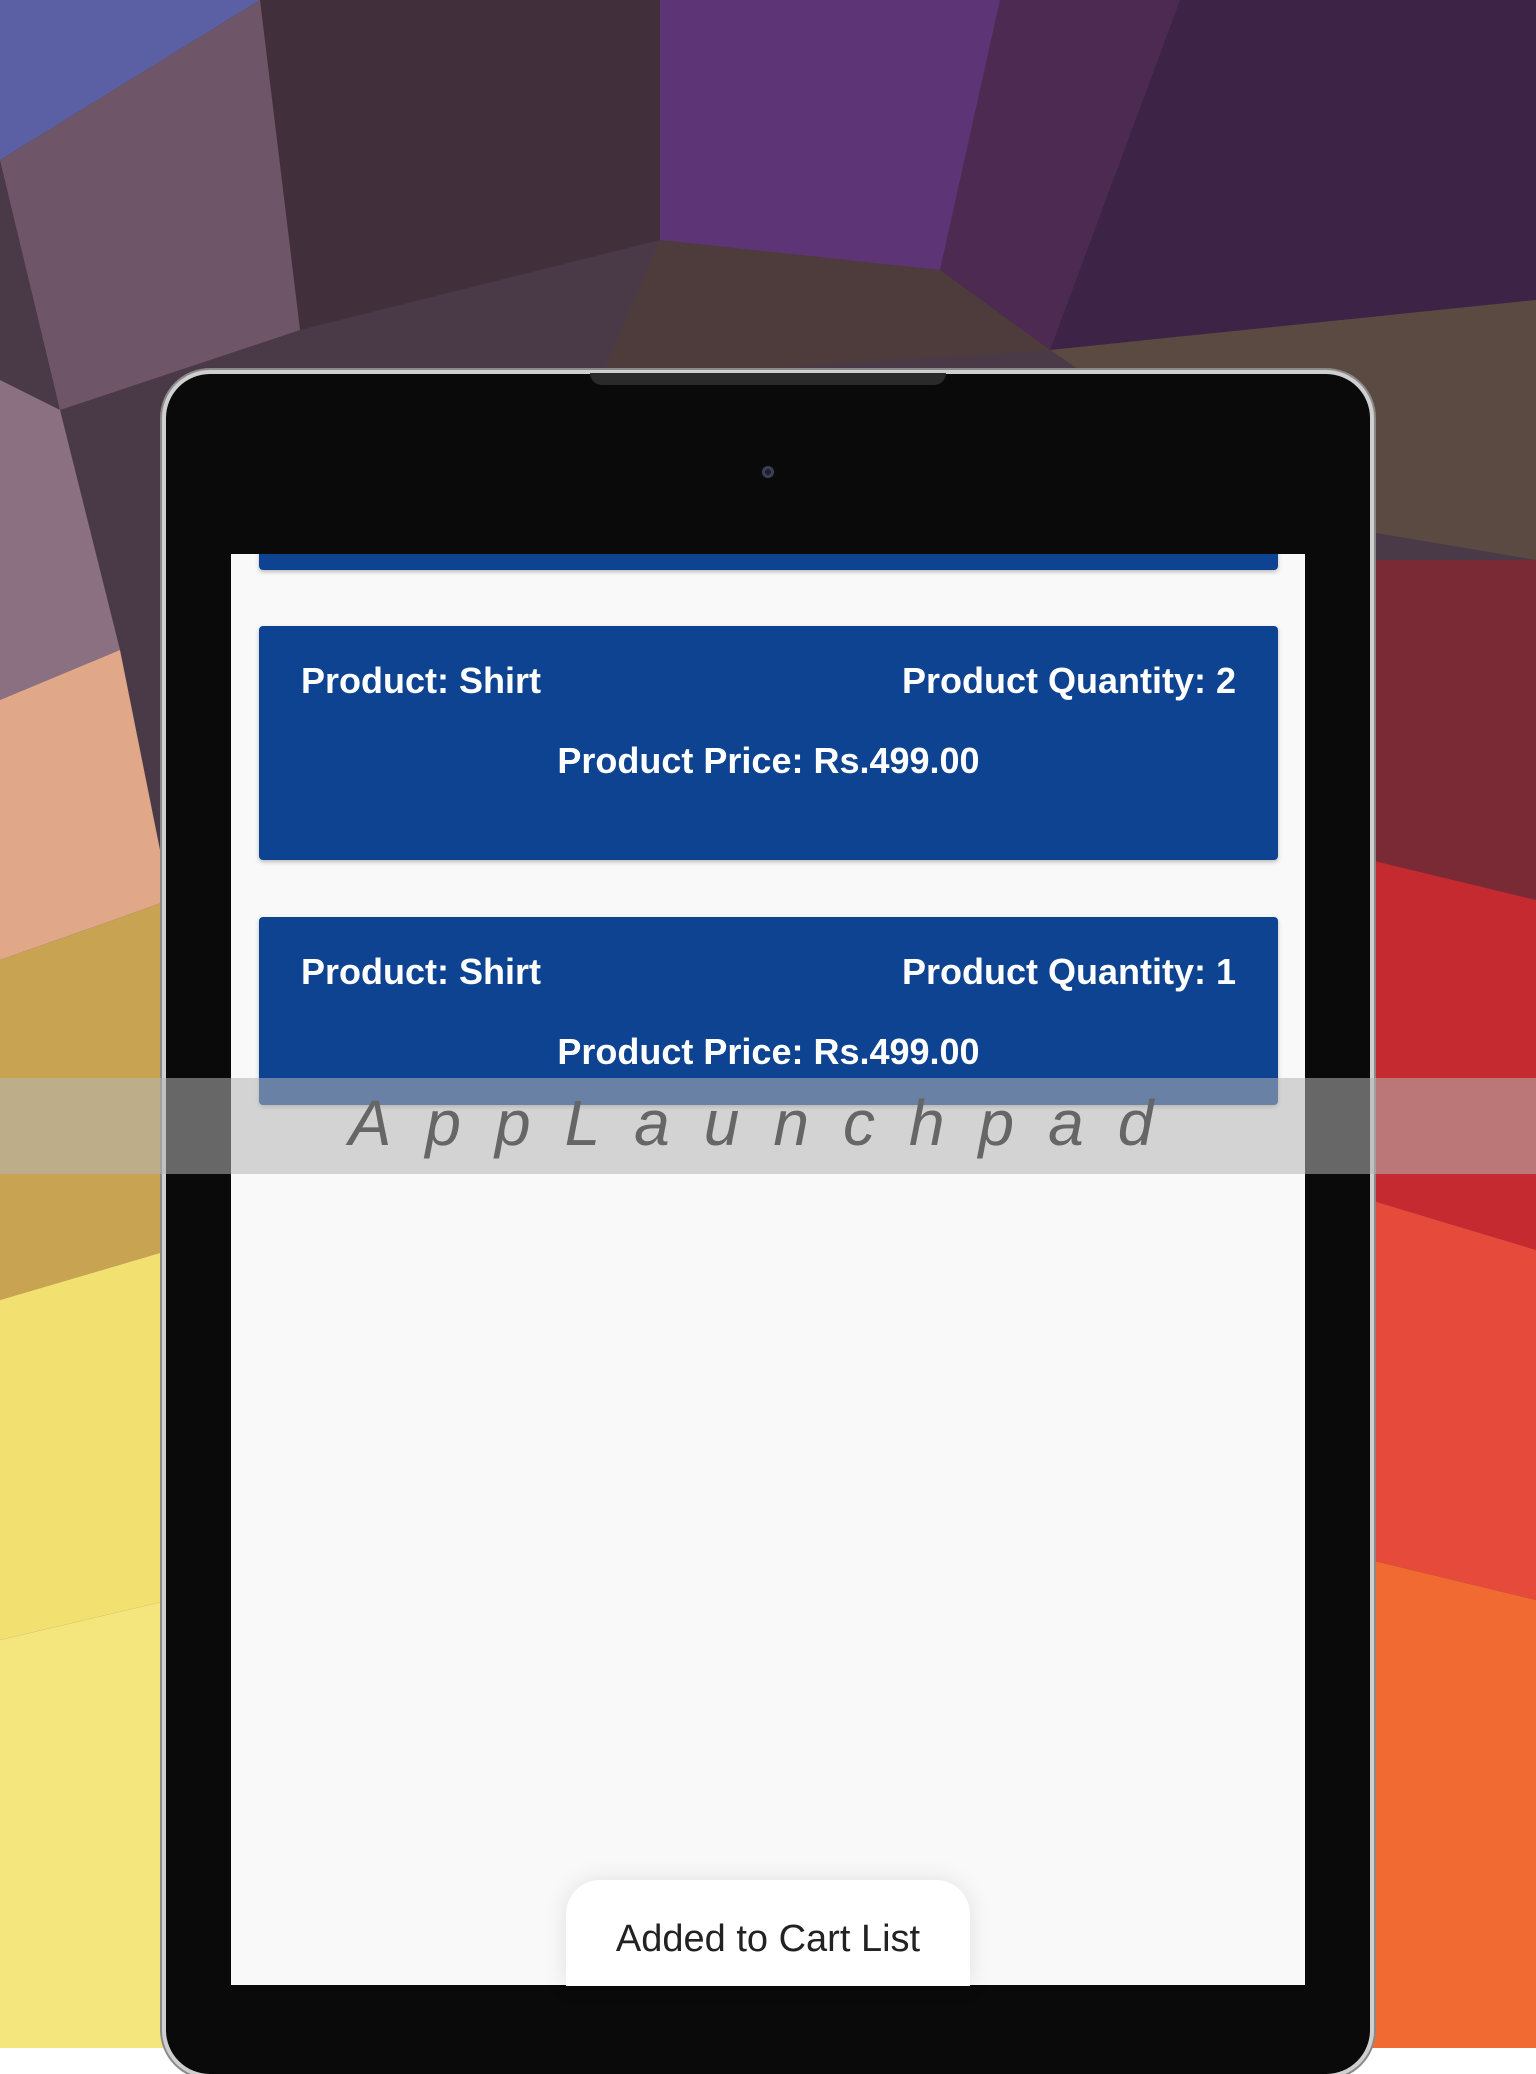 The image size is (1536, 2074). What do you see at coordinates (768, 1939) in the screenshot?
I see `toast-text: Added to Cart List` at bounding box center [768, 1939].